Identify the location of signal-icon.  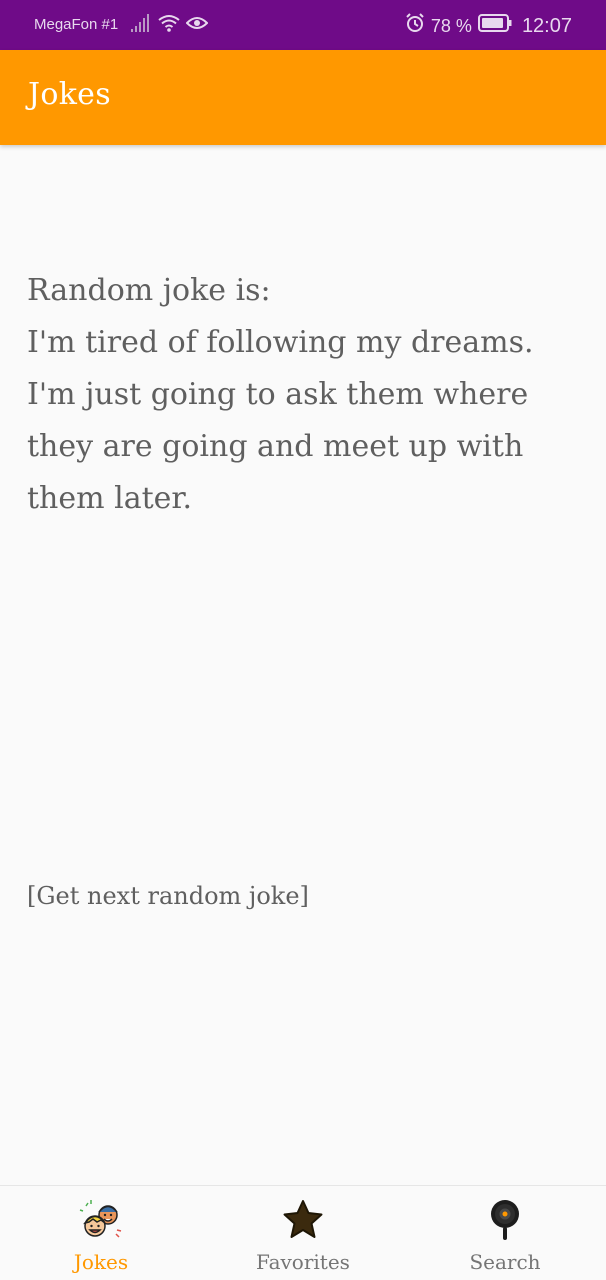
(141, 25).